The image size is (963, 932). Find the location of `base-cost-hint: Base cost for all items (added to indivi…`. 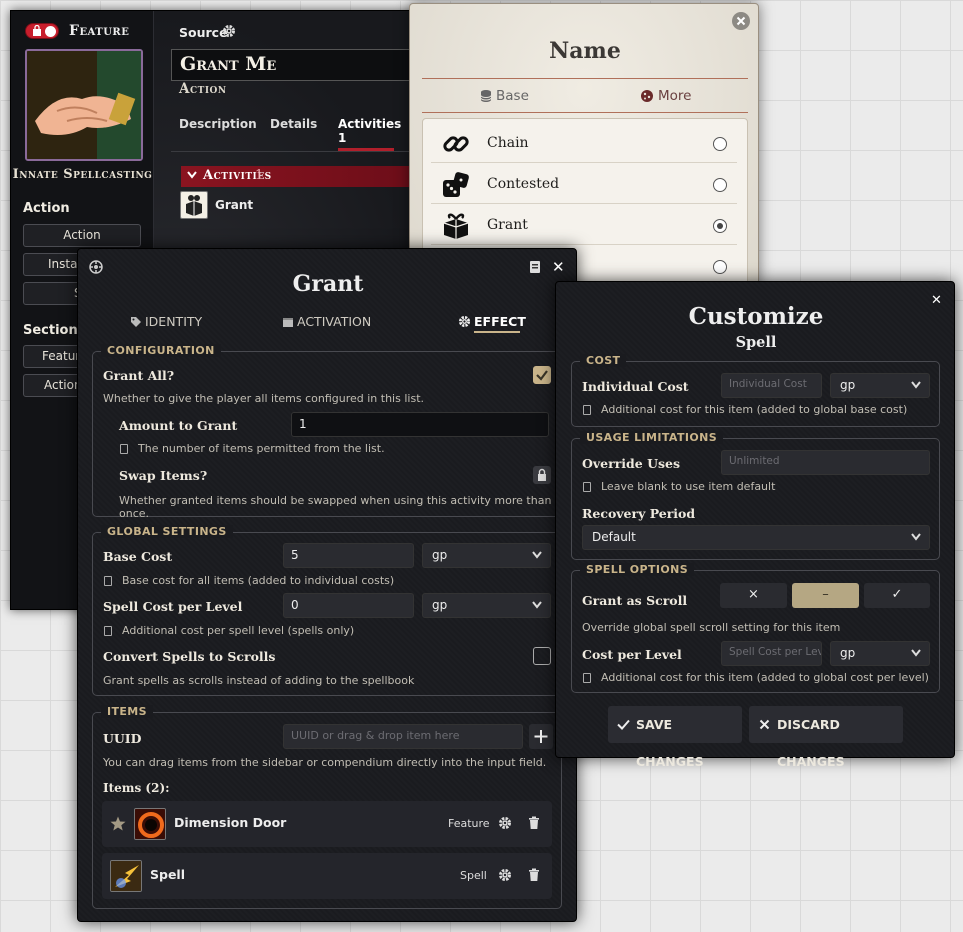

base-cost-hint: Base cost for all items (added to indivi… is located at coordinates (258, 580).